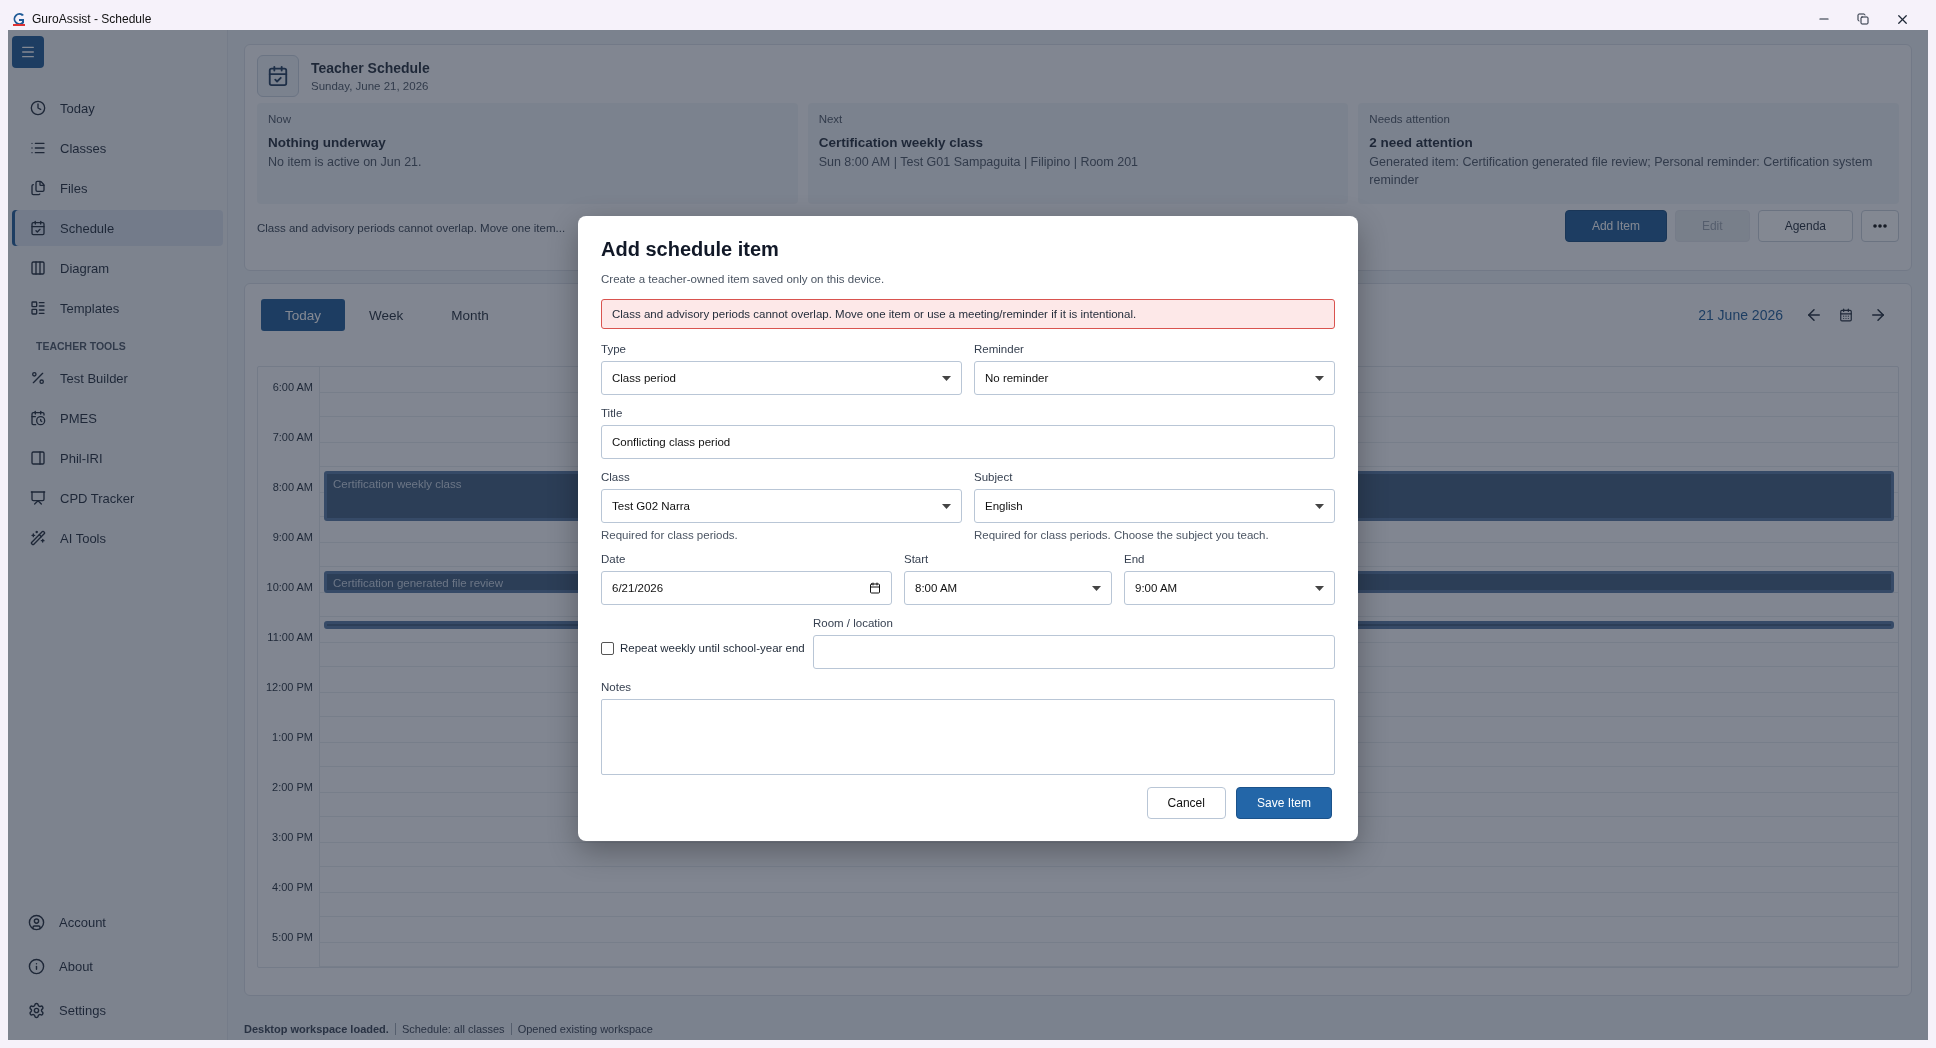  What do you see at coordinates (584, 1029) in the screenshot?
I see `status-text: Opened existing workspace` at bounding box center [584, 1029].